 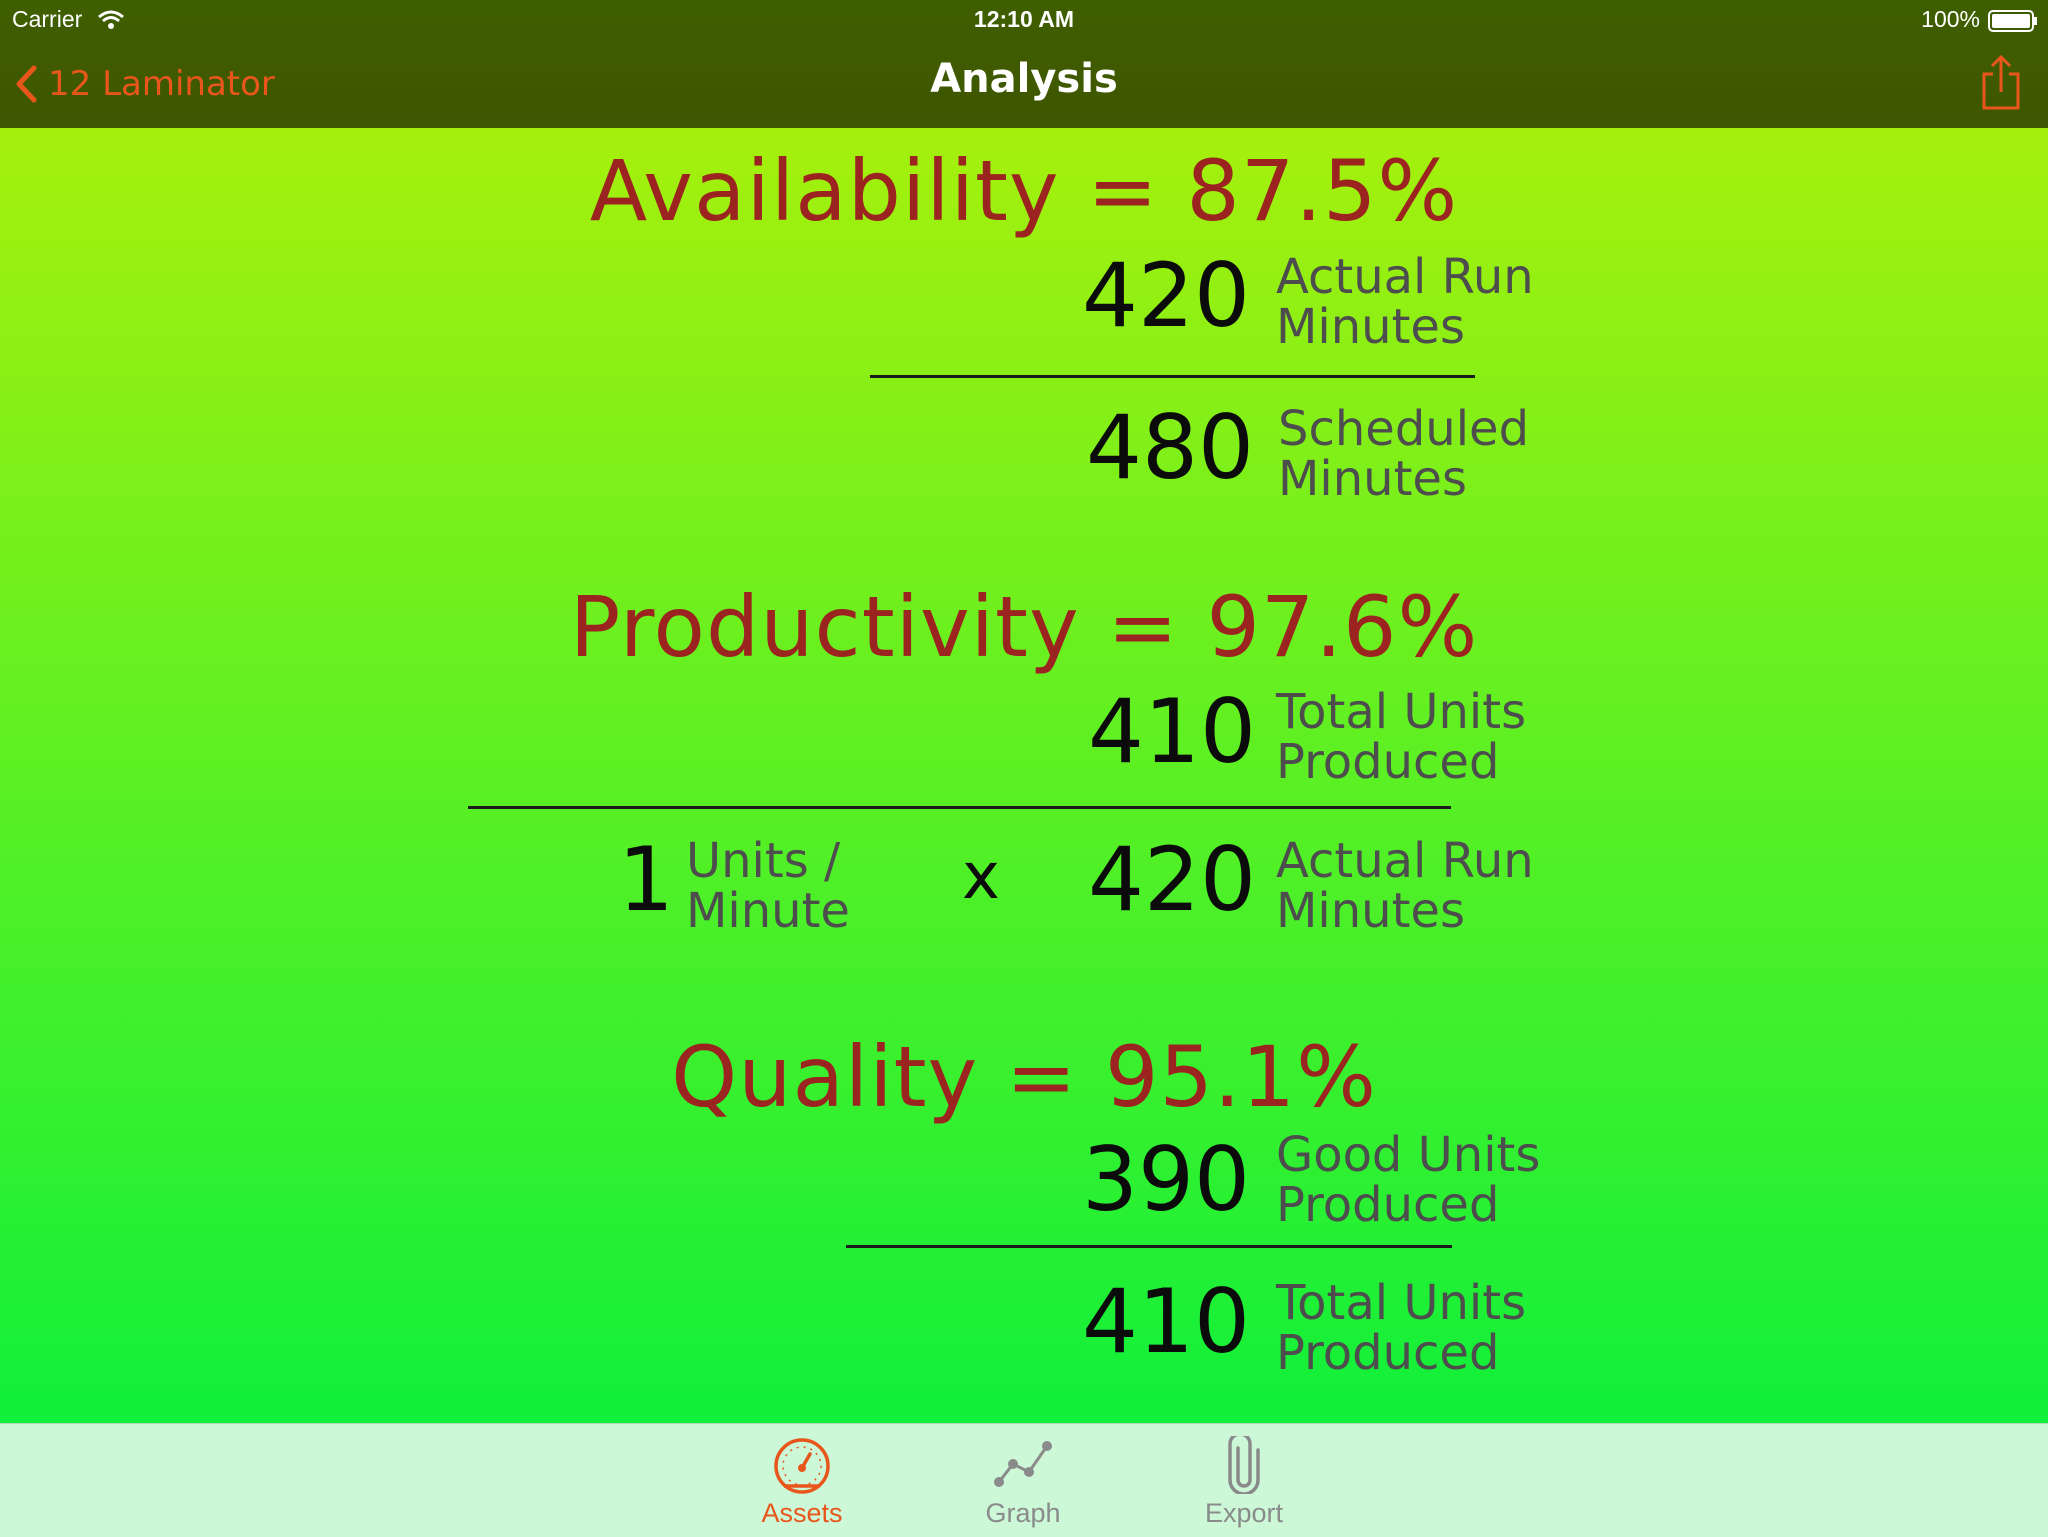 I want to click on productivity-heading: Productivity = 97.6%, so click(x=1024, y=627).